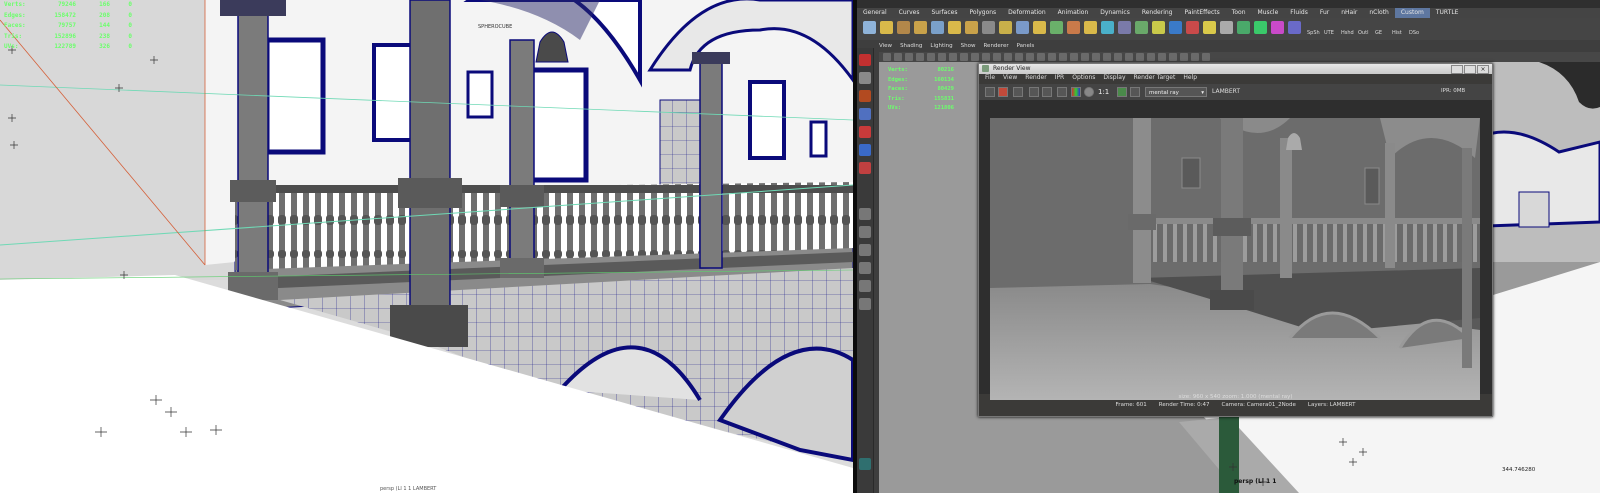 This screenshot has width=1600, height=493. What do you see at coordinates (865, 268) in the screenshot?
I see `layout-outliner-icon` at bounding box center [865, 268].